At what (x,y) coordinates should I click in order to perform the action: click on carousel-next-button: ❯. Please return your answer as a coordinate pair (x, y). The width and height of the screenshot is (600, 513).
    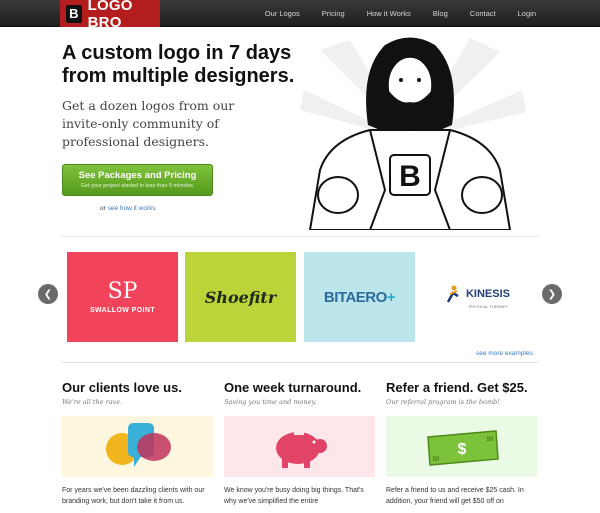
    Looking at the image, I should click on (552, 294).